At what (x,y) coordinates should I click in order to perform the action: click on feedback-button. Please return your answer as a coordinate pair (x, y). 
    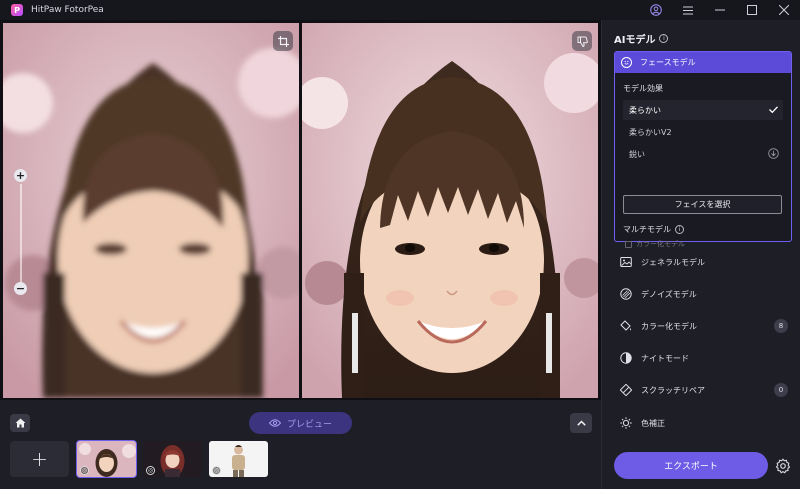
    Looking at the image, I should click on (582, 41).